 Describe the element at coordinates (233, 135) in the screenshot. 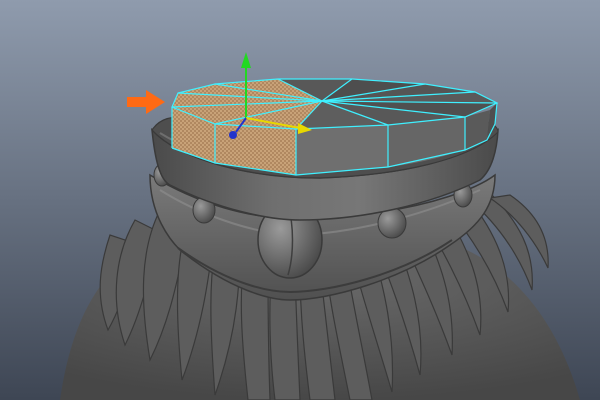

I see `manipulator-z-handle-icon` at that location.